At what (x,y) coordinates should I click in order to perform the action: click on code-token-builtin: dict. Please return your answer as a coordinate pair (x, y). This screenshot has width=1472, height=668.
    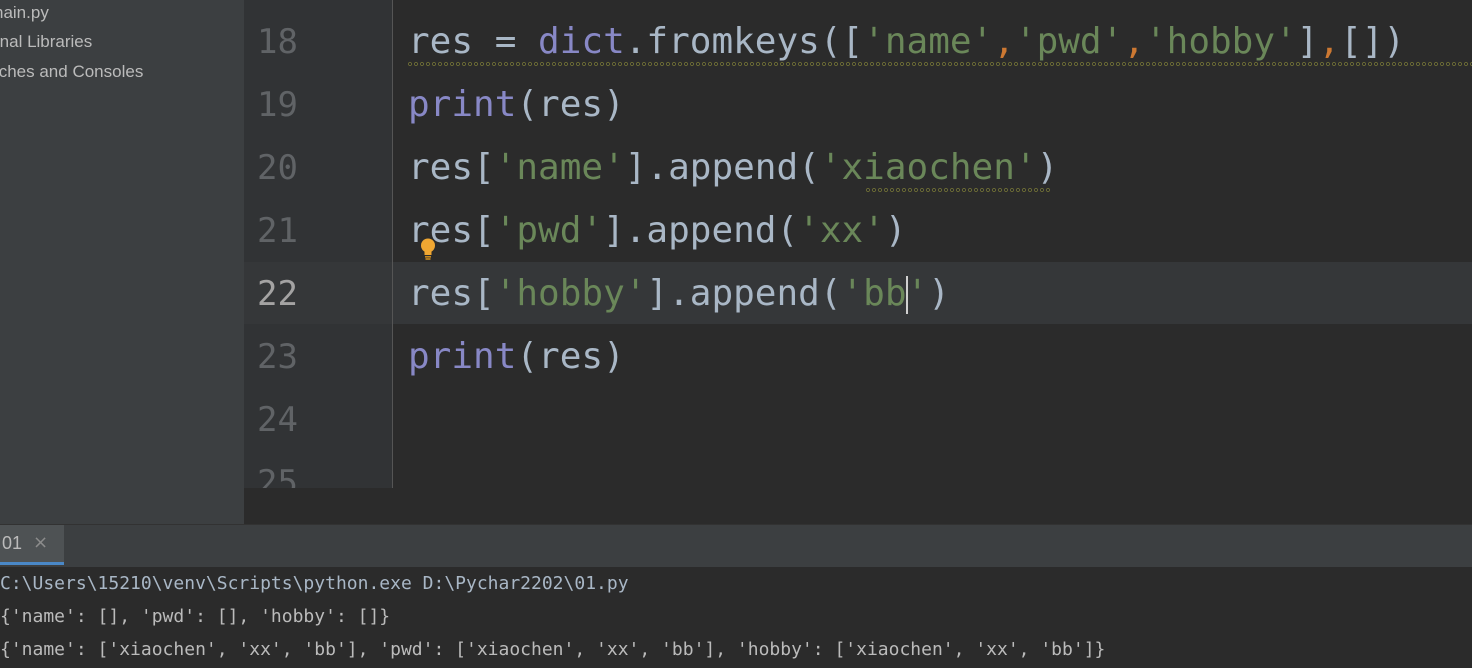
    Looking at the image, I should click on (581, 41).